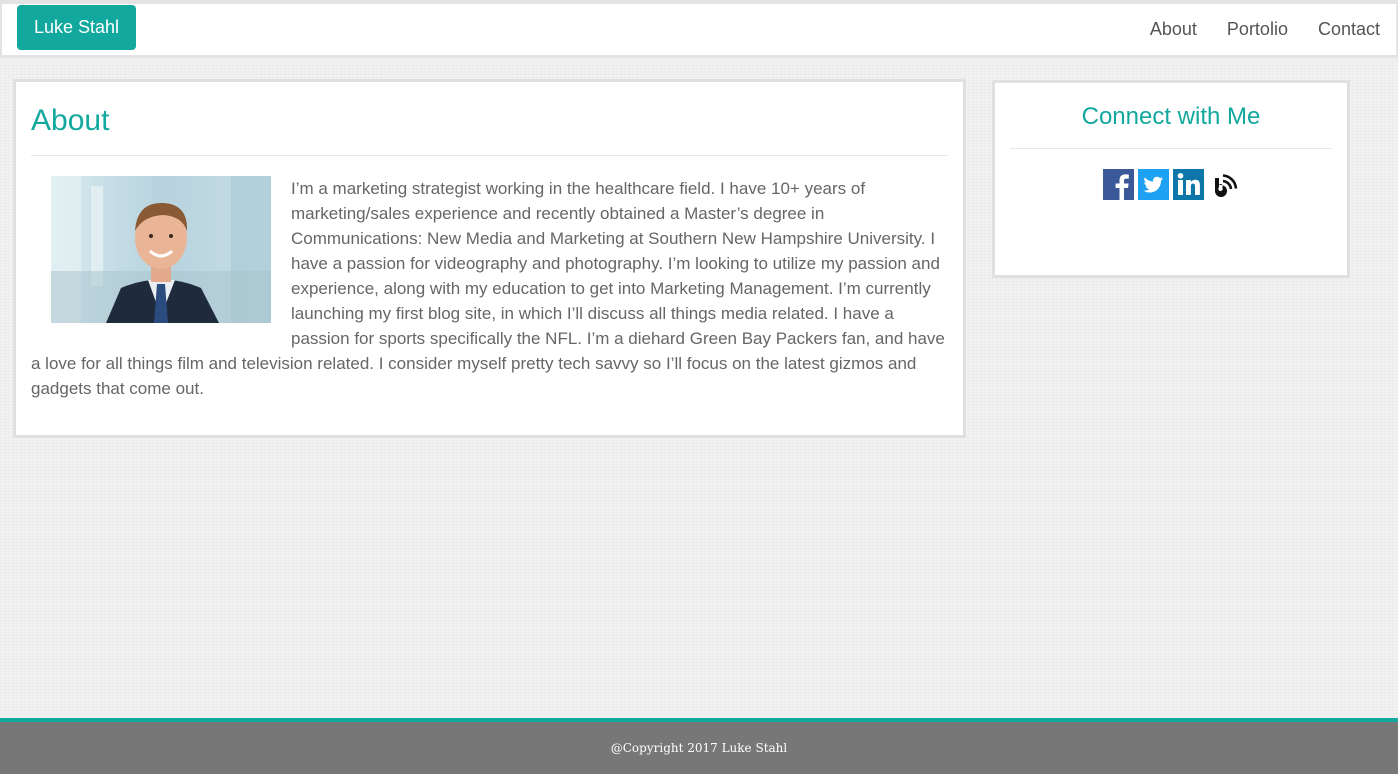 This screenshot has height=774, width=1398. I want to click on linkedin-icon, so click(1188, 184).